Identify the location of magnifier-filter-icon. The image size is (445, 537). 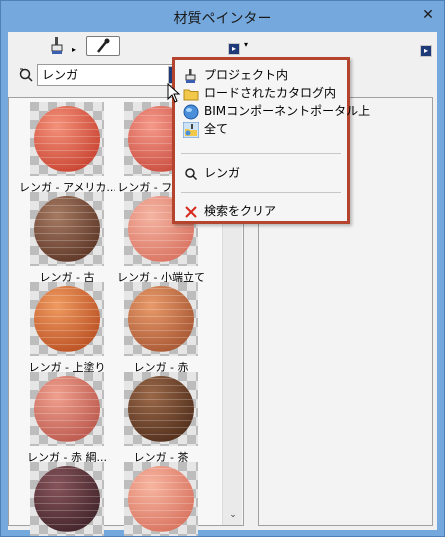
(28, 77).